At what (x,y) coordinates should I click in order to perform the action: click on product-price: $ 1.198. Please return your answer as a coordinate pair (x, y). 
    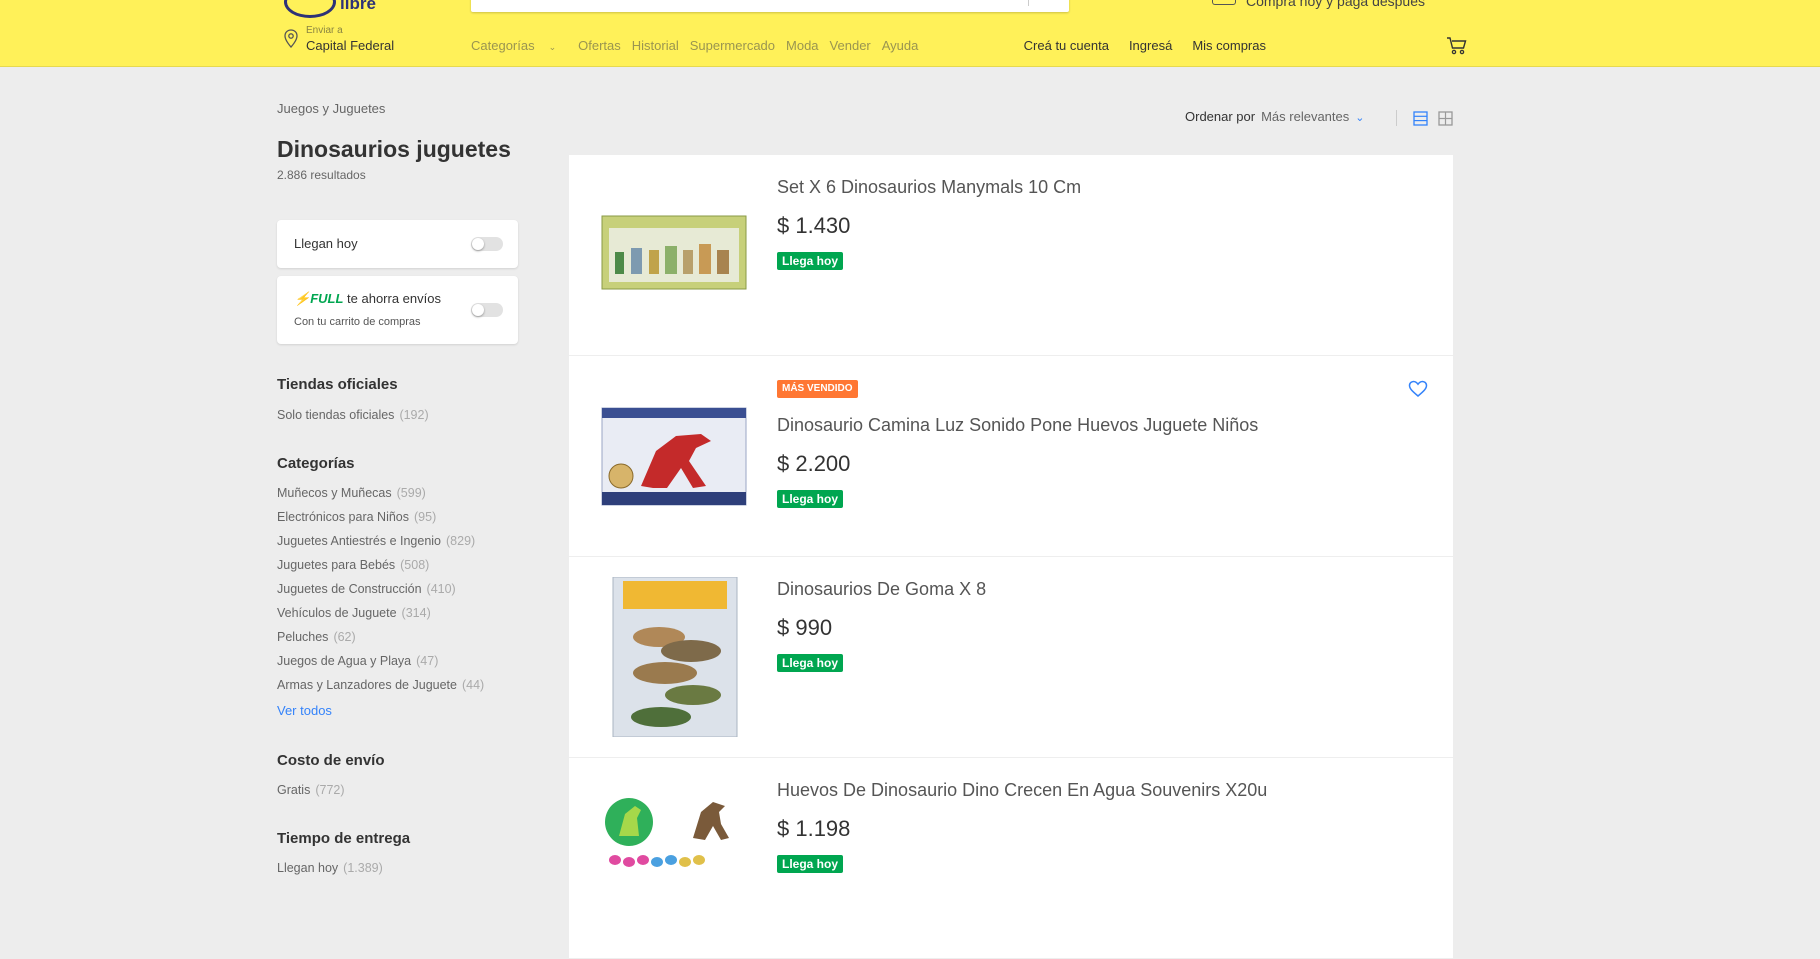
    Looking at the image, I should click on (814, 828).